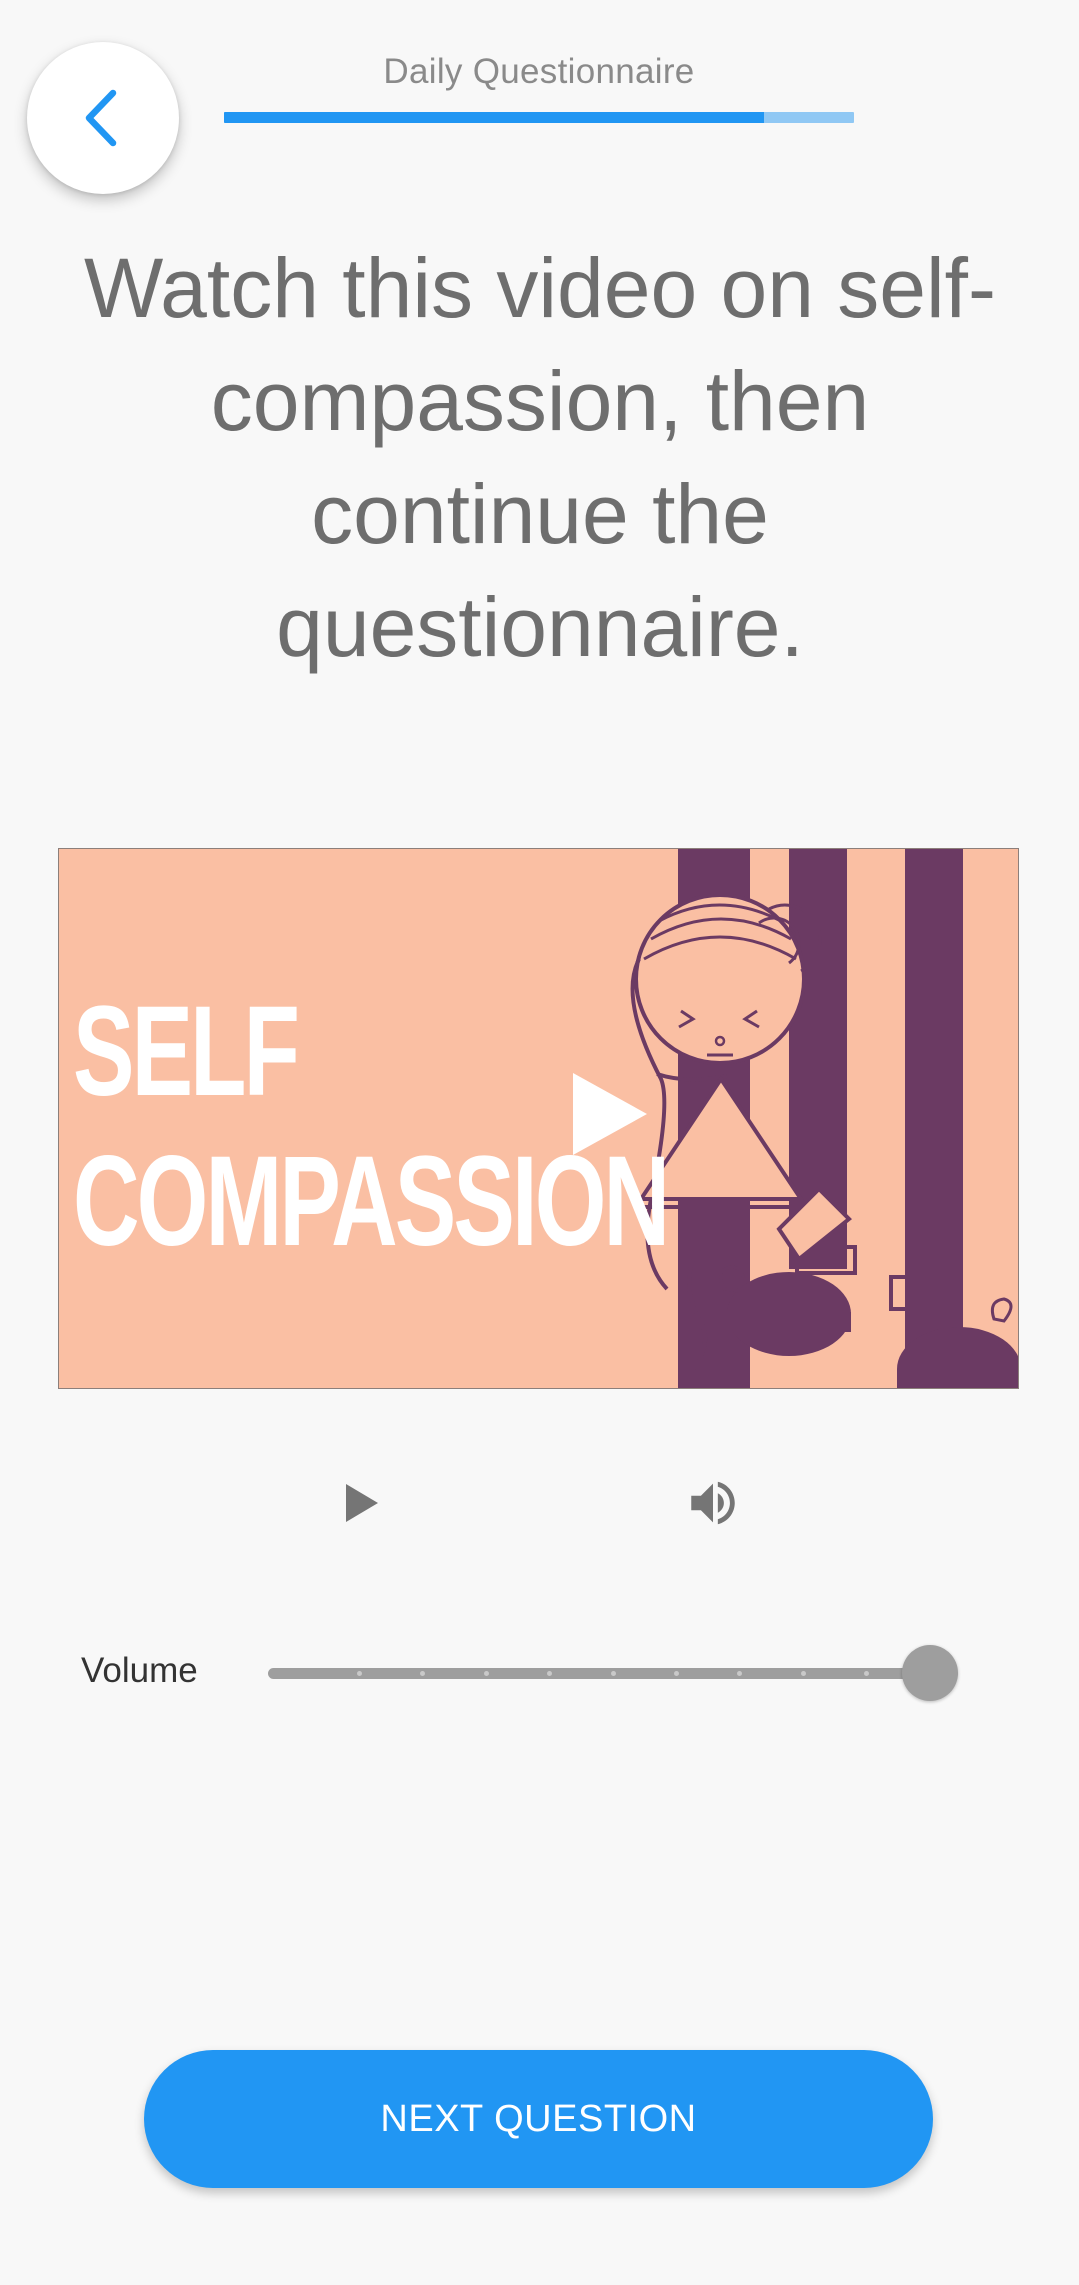 Image resolution: width=1079 pixels, height=2285 pixels. I want to click on video-play-button, so click(609, 1116).